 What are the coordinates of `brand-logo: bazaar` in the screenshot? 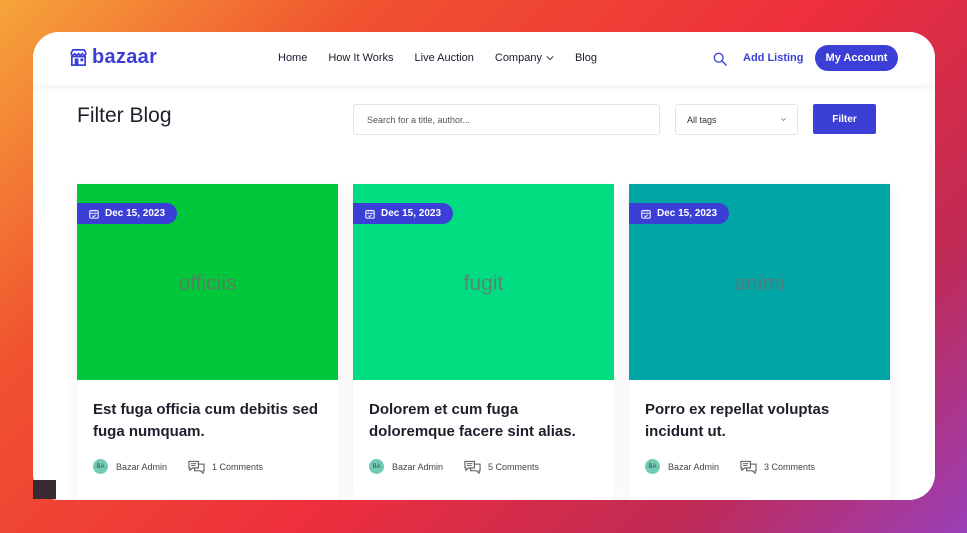 It's located at (113, 57).